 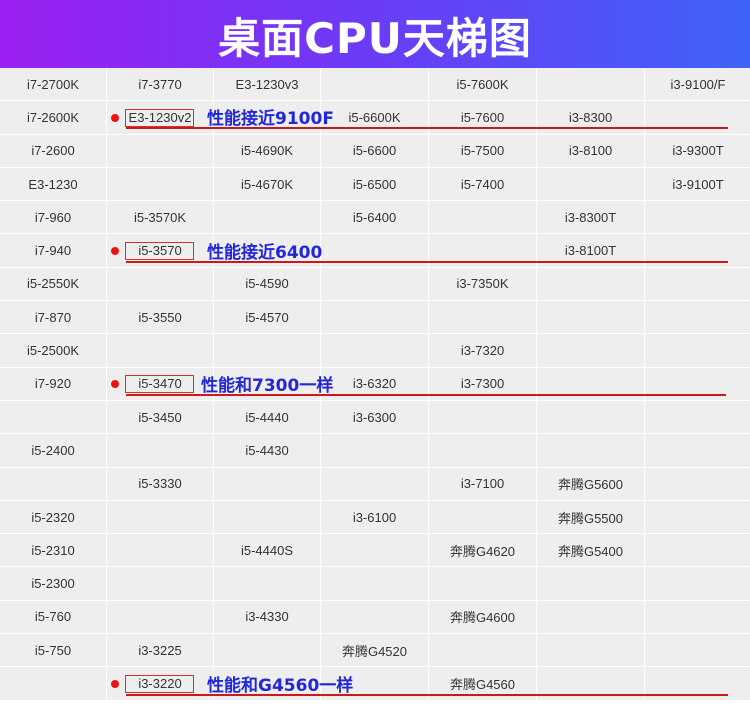 What do you see at coordinates (375, 151) in the screenshot?
I see `table-cell: i5-6600` at bounding box center [375, 151].